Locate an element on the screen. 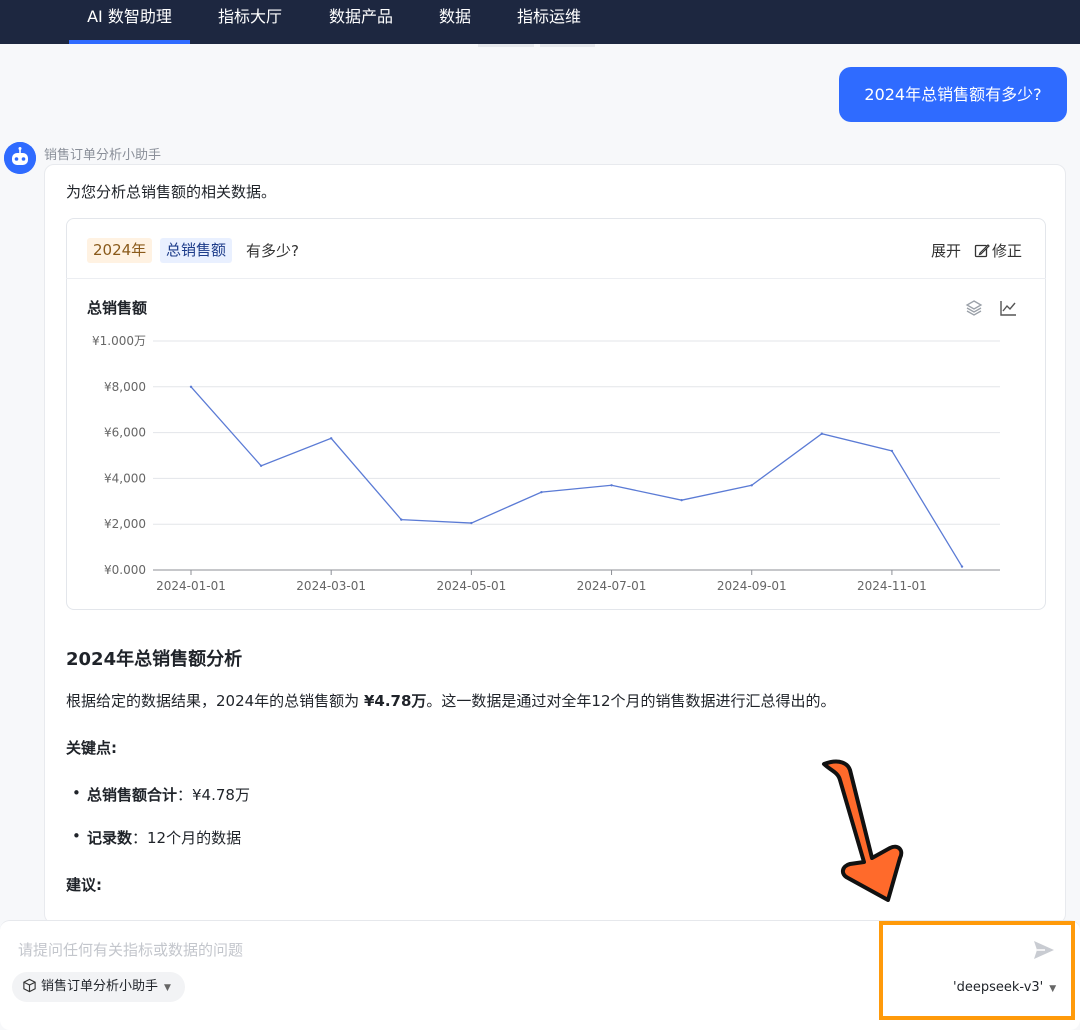 The width and height of the screenshot is (1080, 1030). x-tick-label: 2024-11-01 is located at coordinates (892, 586).